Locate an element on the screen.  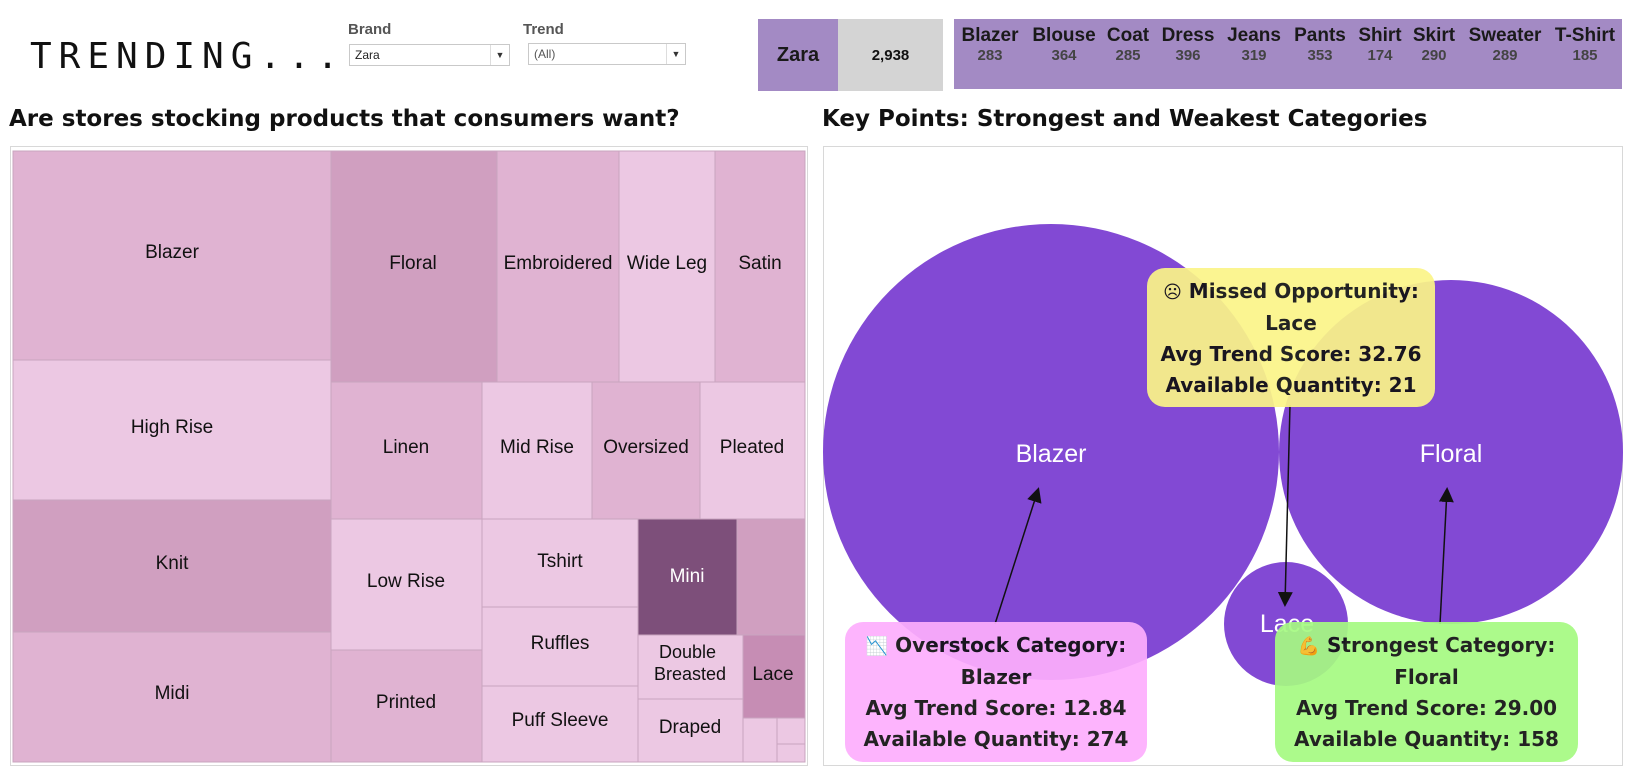
callout-score: Avg Trend Score: 32.76 is located at coordinates (1291, 354).